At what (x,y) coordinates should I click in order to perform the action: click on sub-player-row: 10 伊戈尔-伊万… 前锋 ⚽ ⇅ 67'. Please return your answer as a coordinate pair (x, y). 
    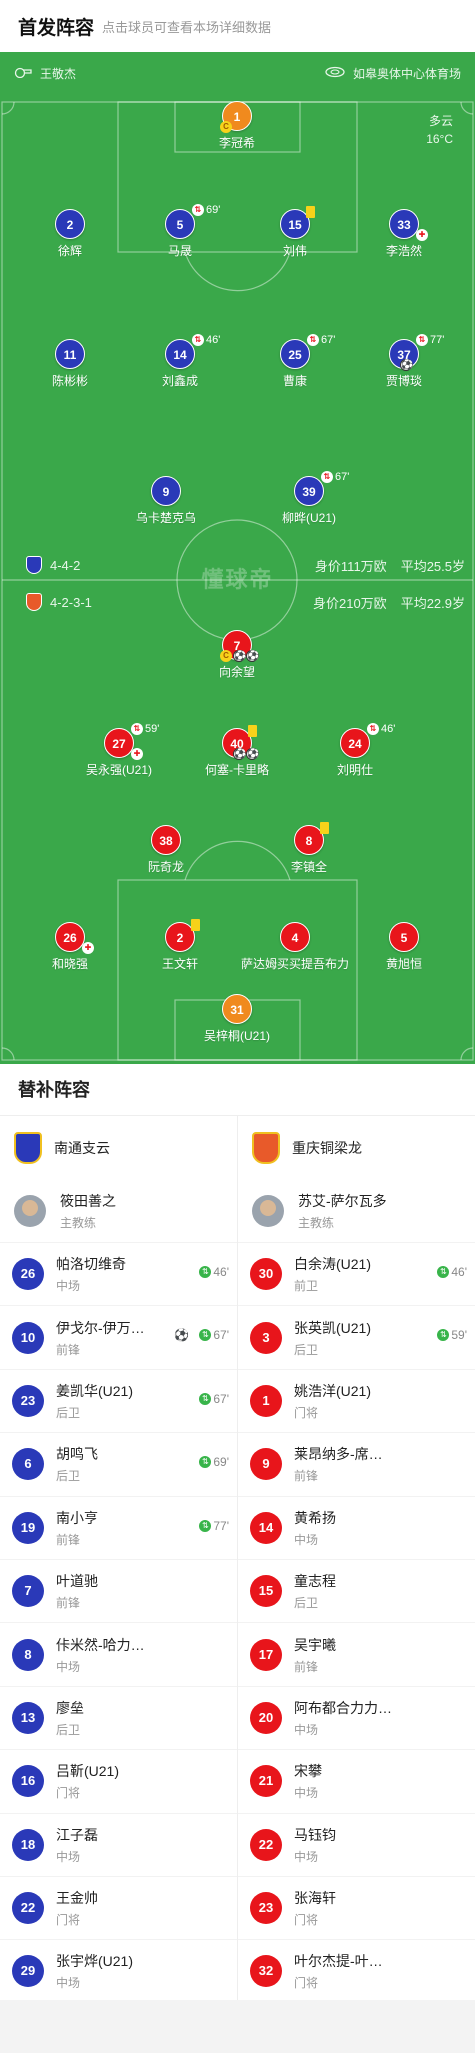
    Looking at the image, I should click on (118, 1336).